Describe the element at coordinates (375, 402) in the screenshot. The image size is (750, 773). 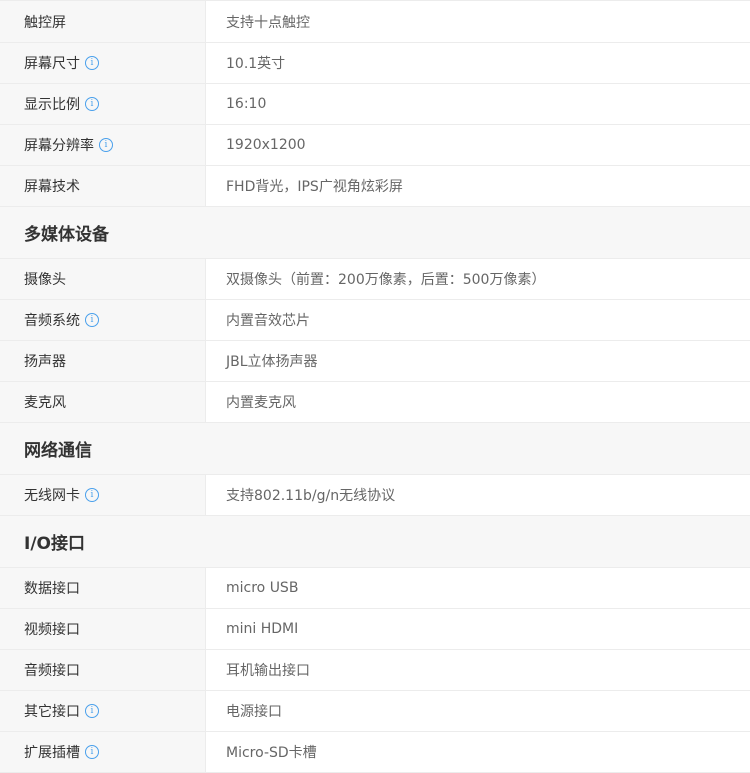
I see `spec-row-microphone: 麦克风 内置麦克风` at that location.